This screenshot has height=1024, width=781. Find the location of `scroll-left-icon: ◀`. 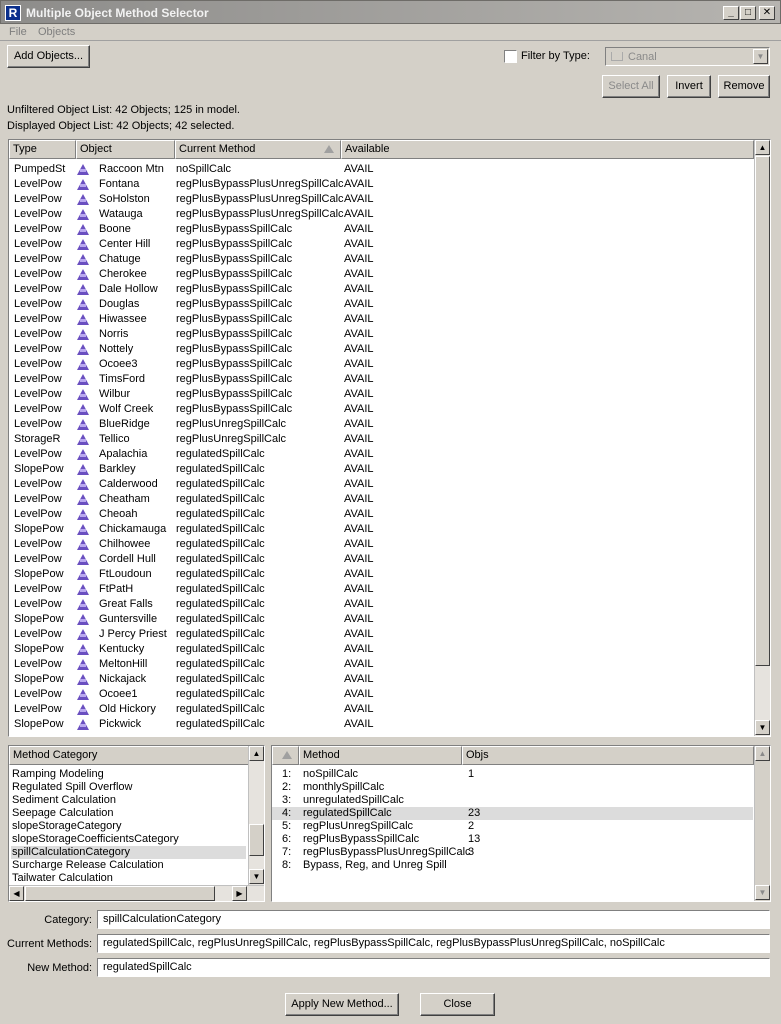

scroll-left-icon: ◀ is located at coordinates (16, 893).